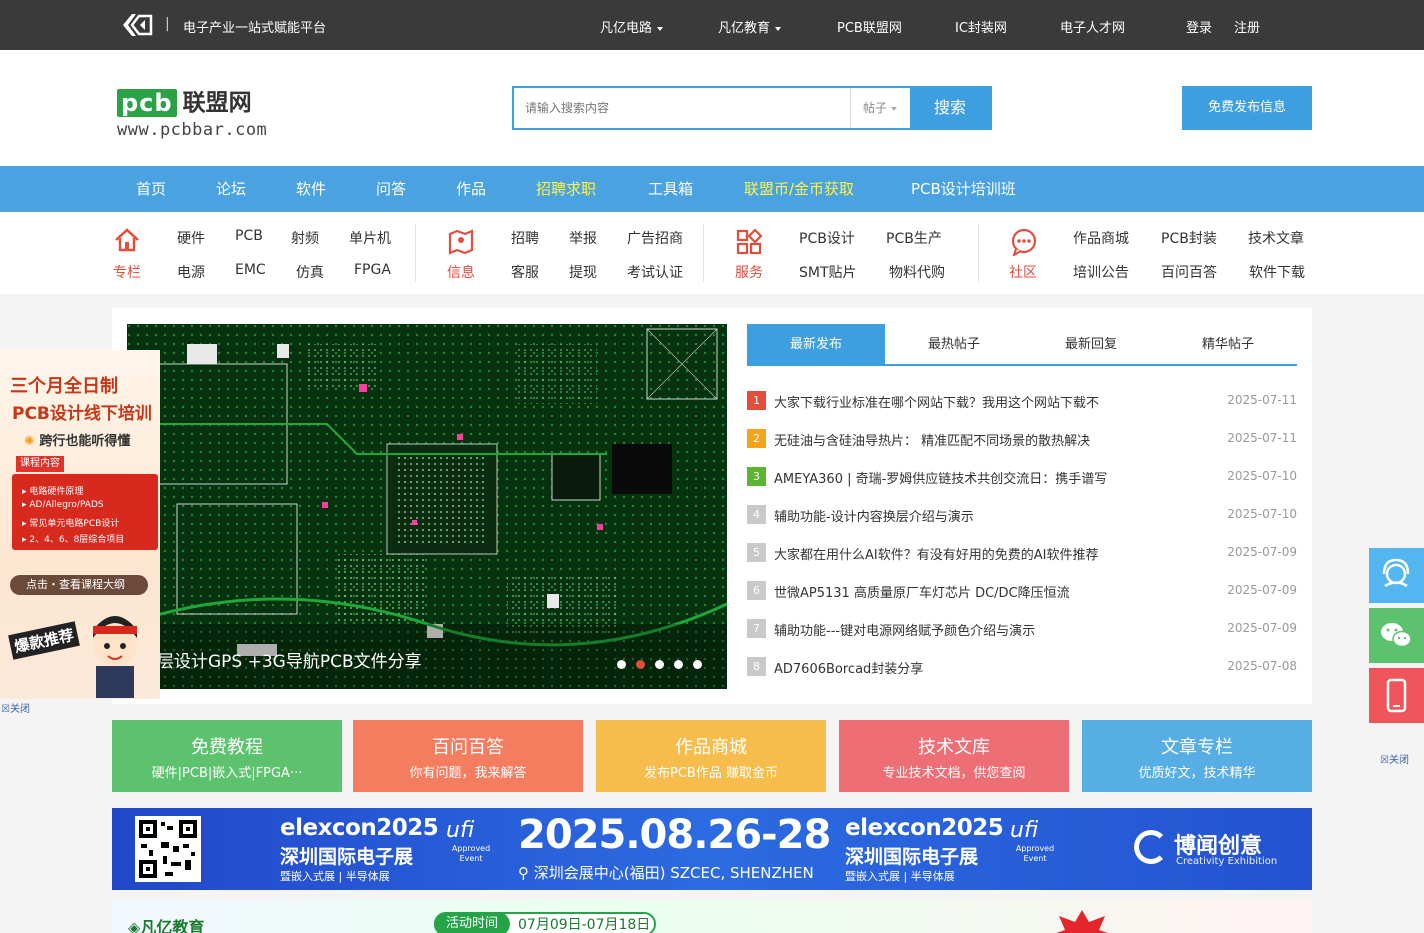  I want to click on list-item: 6 世微AP5131 高质量原厂车灯芯片 DC/DC降压恒流 2025-07-09, so click(1022, 591).